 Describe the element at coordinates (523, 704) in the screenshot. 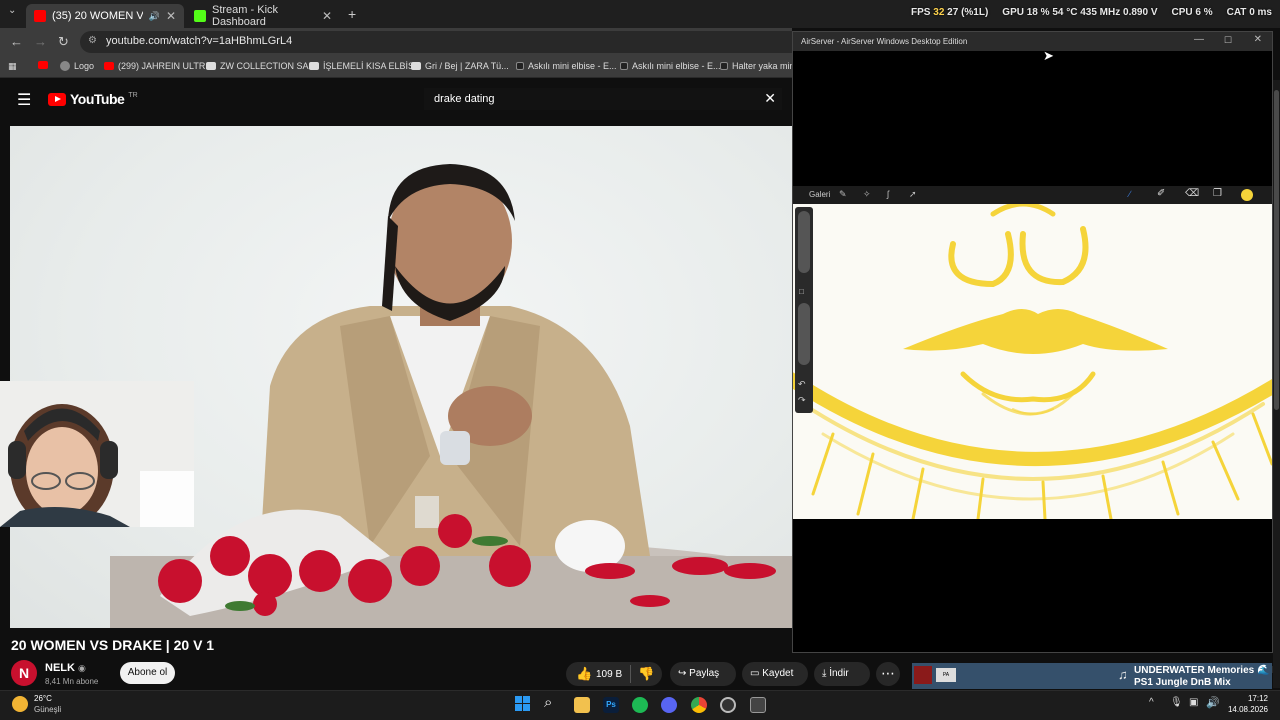

I see `start-windows-icon` at that location.